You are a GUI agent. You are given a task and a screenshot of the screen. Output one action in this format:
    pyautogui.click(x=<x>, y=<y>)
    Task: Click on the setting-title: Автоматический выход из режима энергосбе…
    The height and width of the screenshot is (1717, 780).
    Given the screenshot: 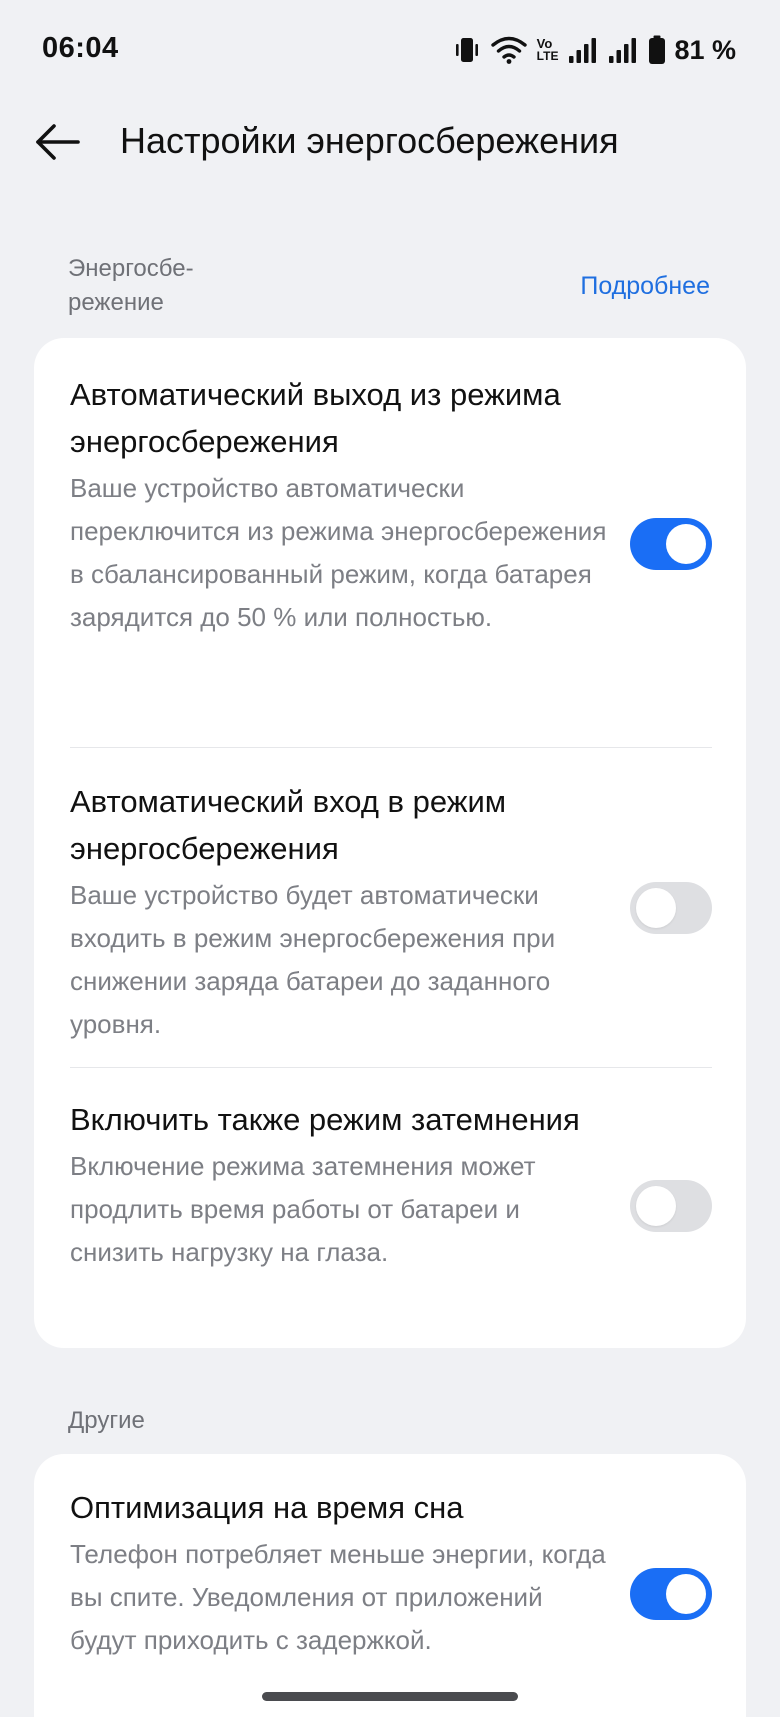 What is the action you would take?
    pyautogui.click(x=315, y=418)
    